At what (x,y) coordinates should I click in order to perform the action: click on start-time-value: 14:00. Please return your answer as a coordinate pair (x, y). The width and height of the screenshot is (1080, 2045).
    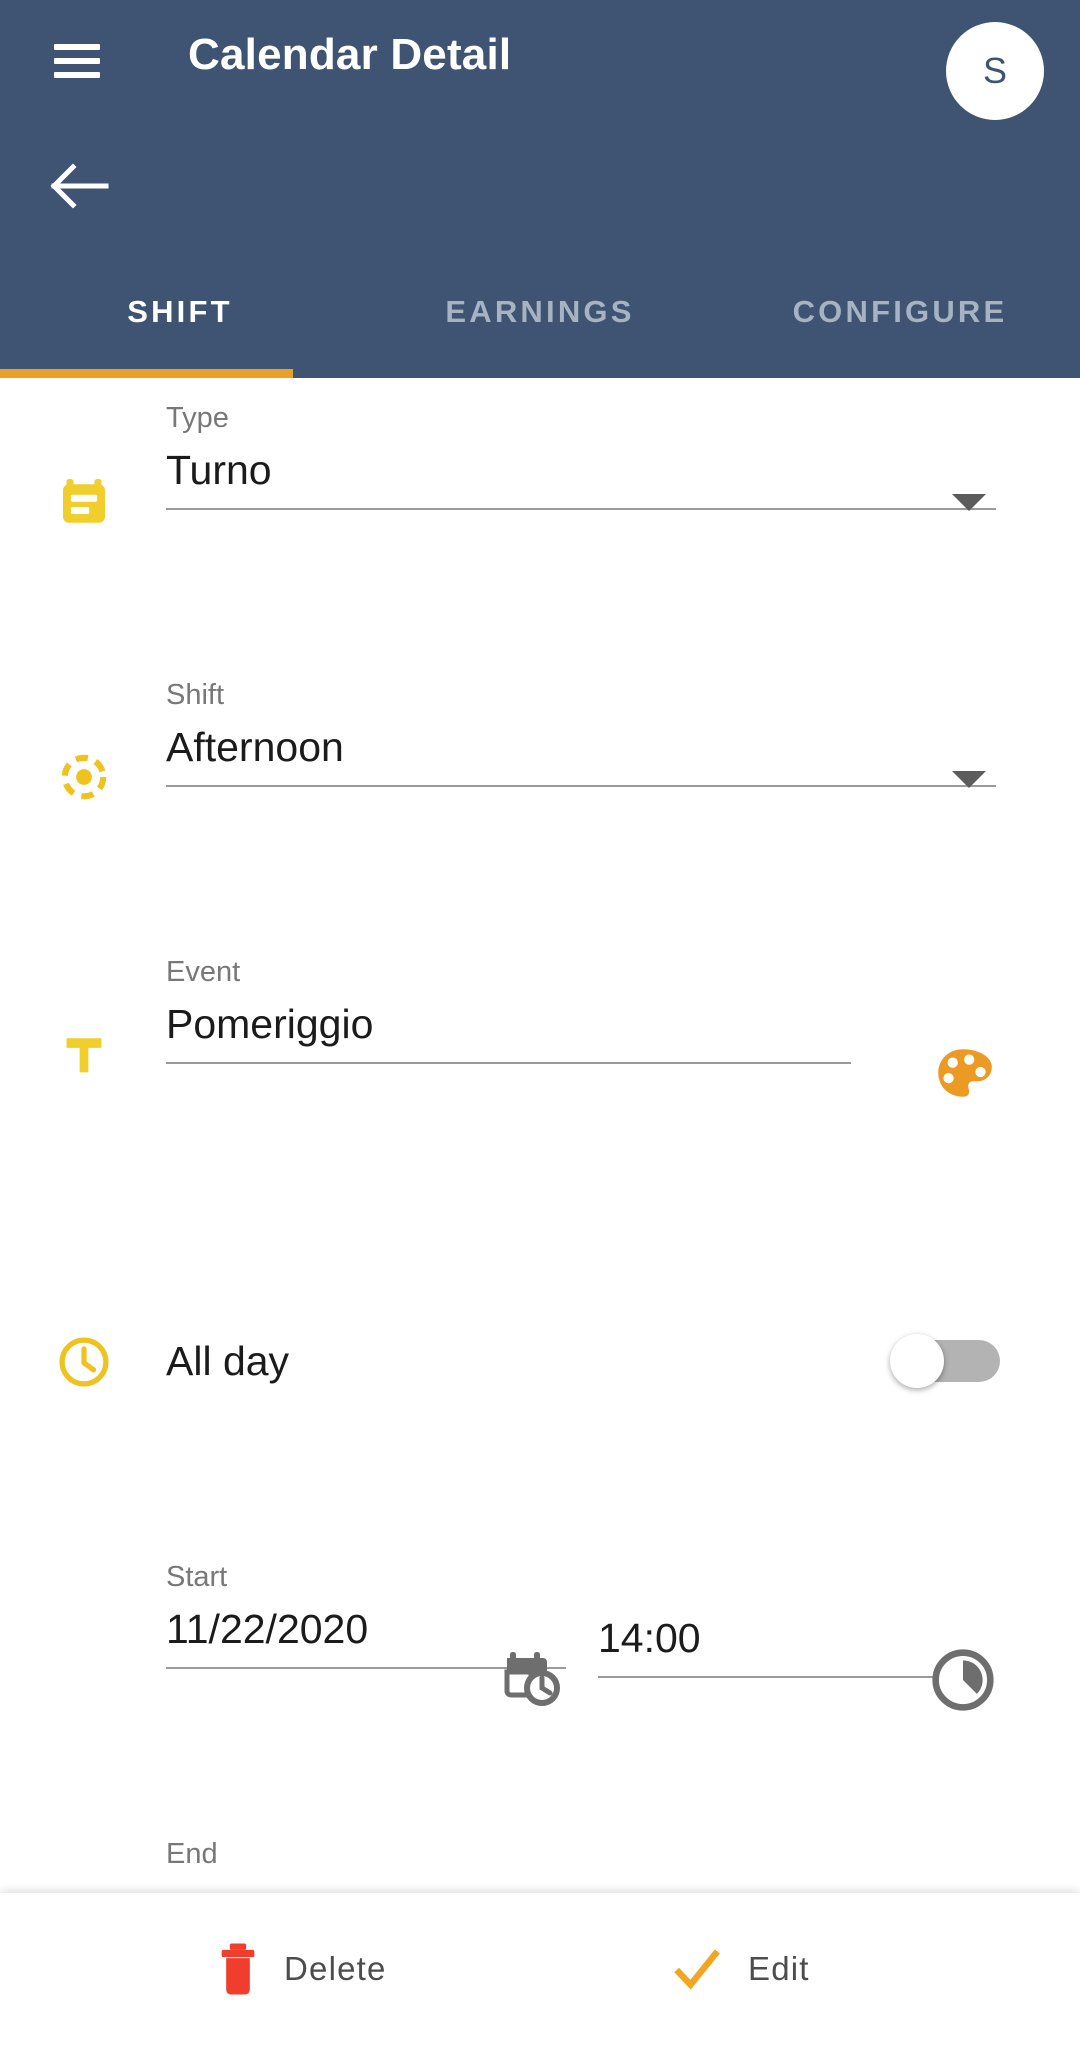
    Looking at the image, I should click on (649, 1638).